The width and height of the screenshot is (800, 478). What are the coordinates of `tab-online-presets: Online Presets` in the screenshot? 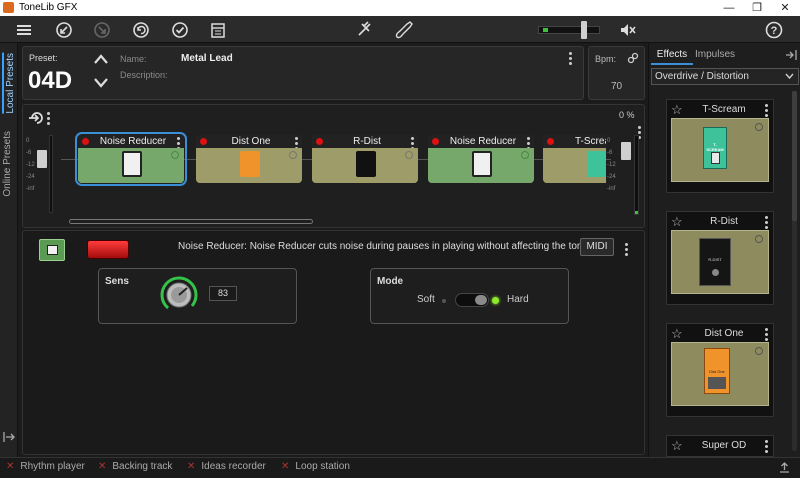 It's located at (7, 164).